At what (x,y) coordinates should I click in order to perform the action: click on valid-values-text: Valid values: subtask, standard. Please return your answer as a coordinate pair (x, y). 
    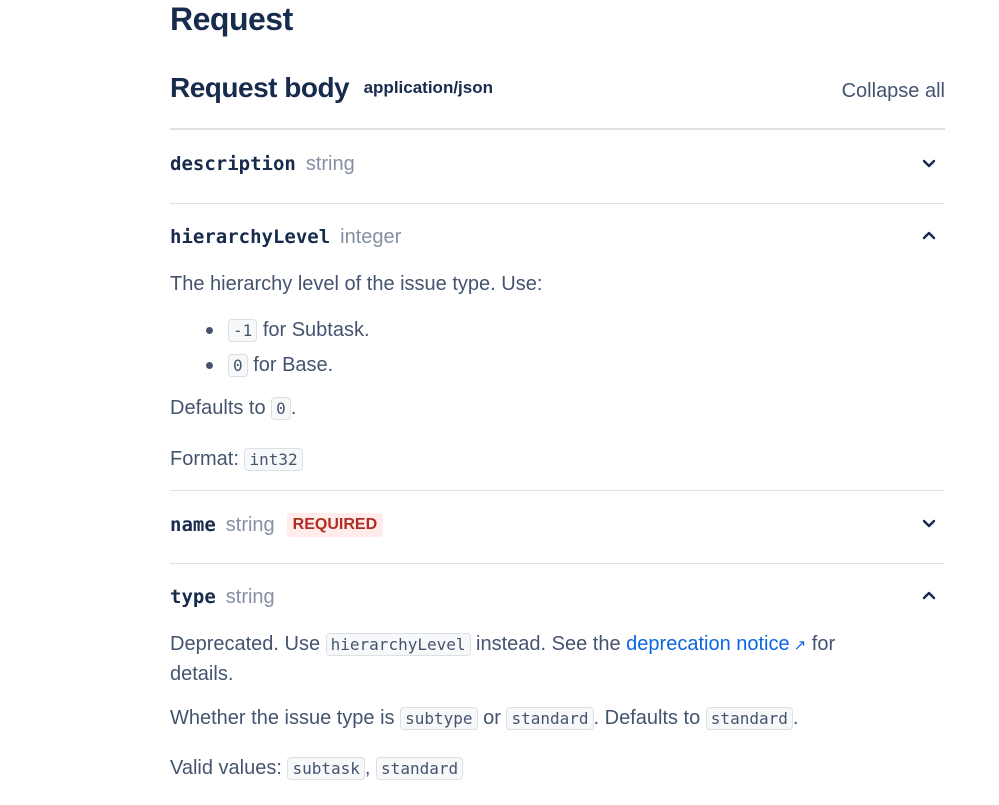
    Looking at the image, I should click on (557, 768).